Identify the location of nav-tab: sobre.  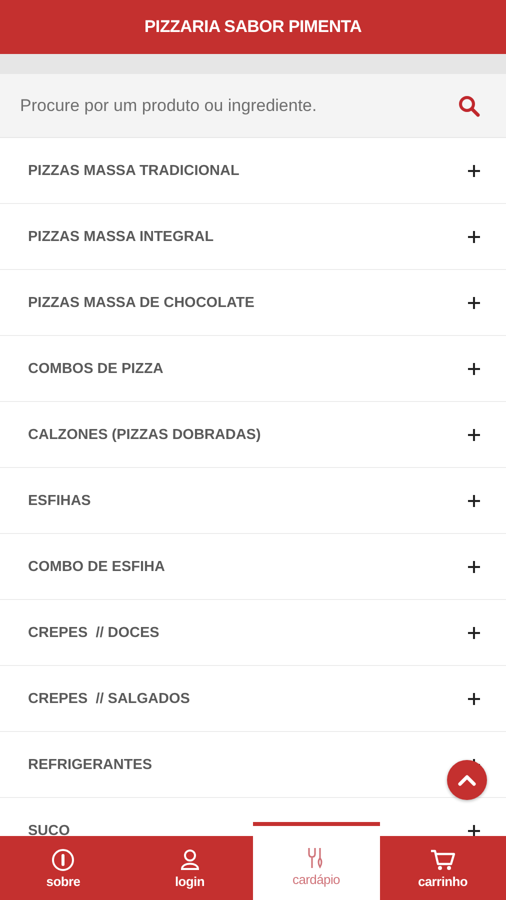
(63, 868).